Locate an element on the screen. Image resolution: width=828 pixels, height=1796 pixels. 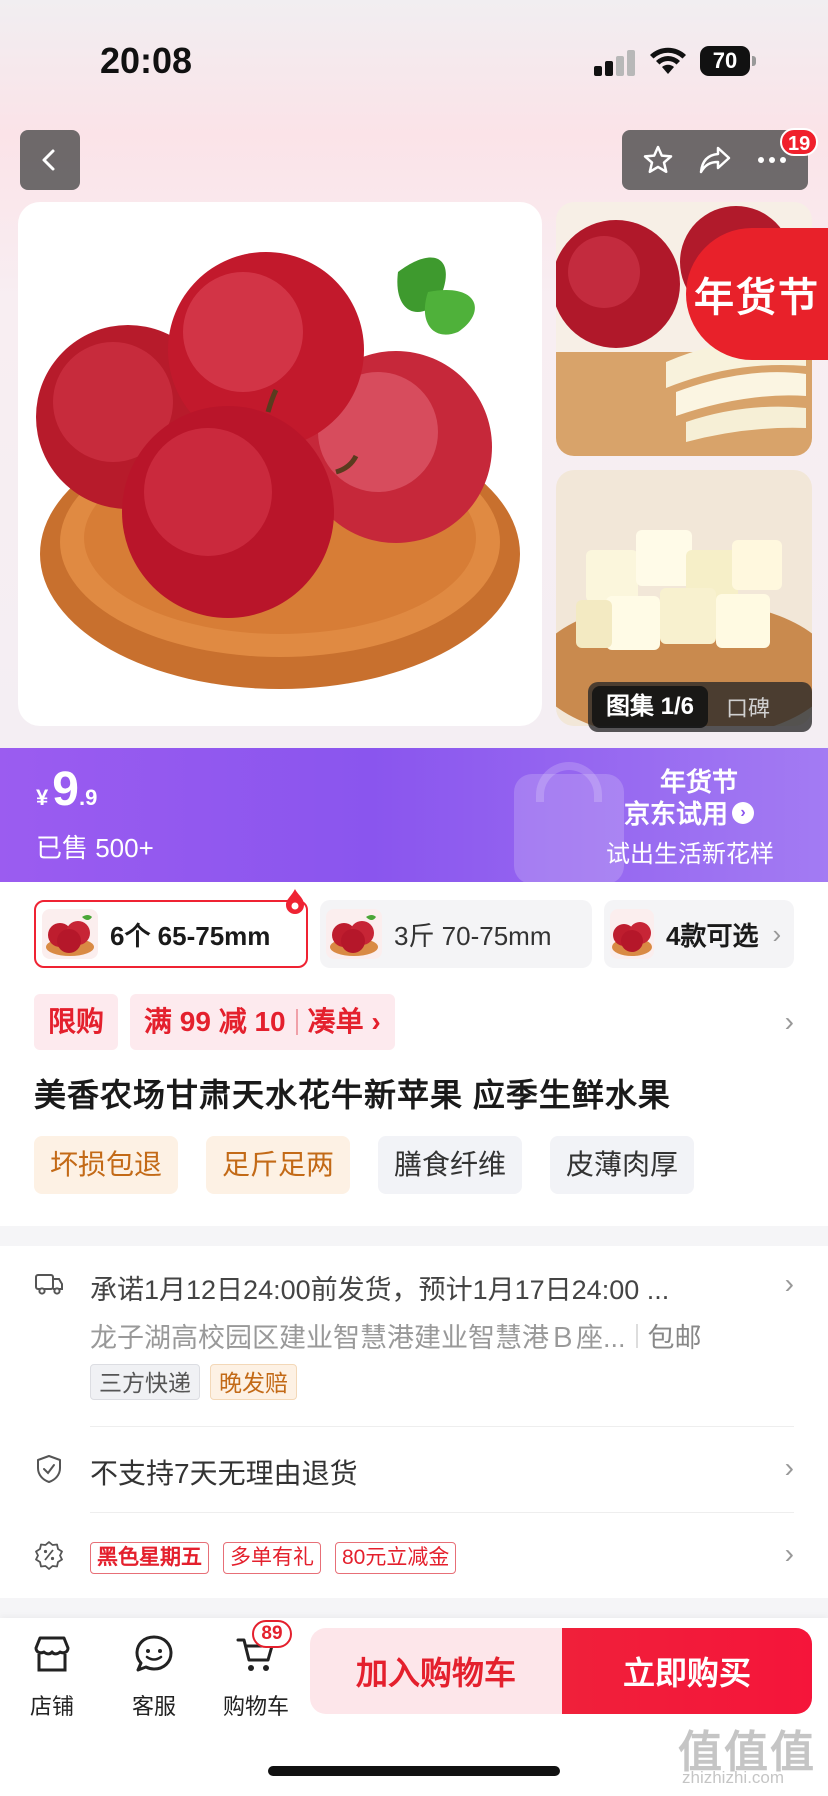
store-icon is located at coordinates (52, 1654).